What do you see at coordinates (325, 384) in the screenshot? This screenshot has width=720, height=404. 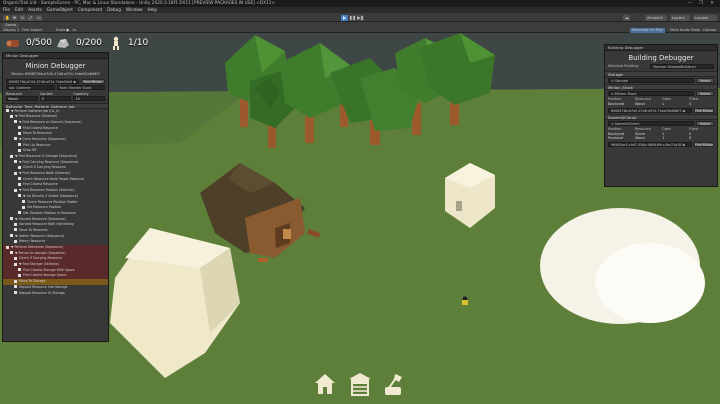 I see `build-house-button` at bounding box center [325, 384].